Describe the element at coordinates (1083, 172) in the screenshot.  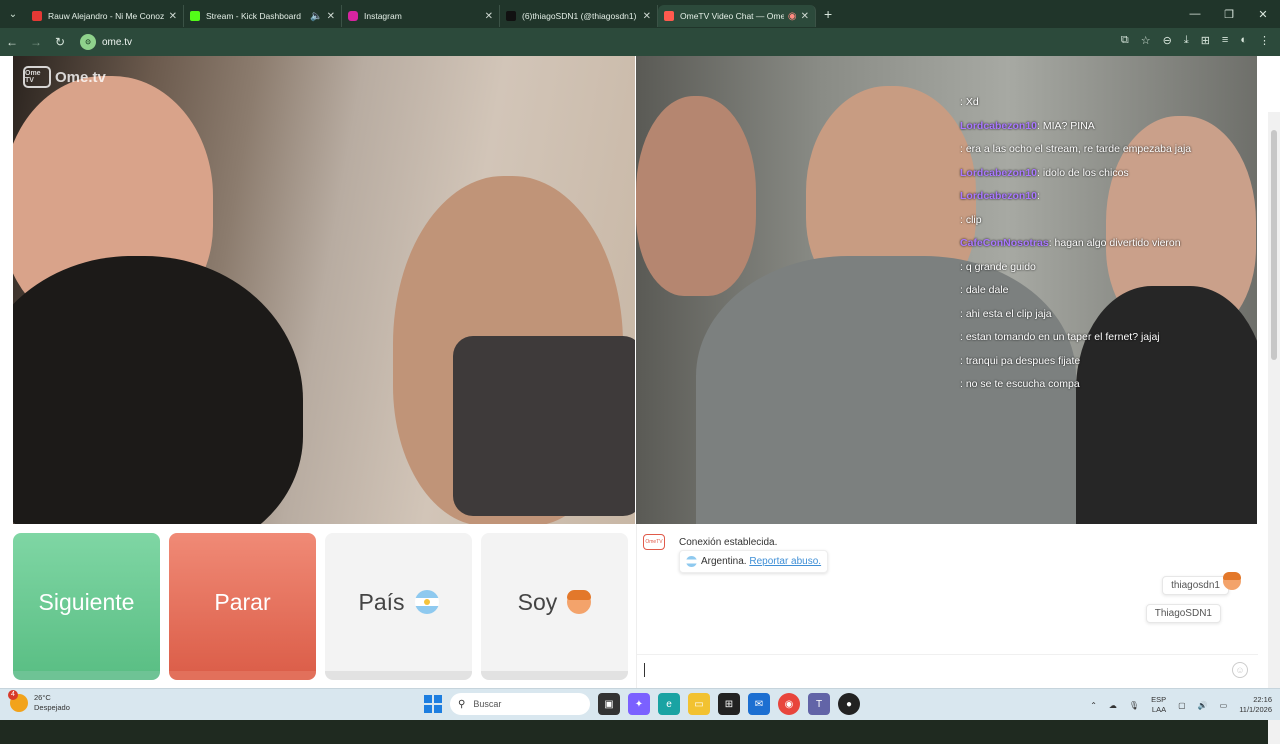
I see `chat-text: : idolo de los chicos` at that location.